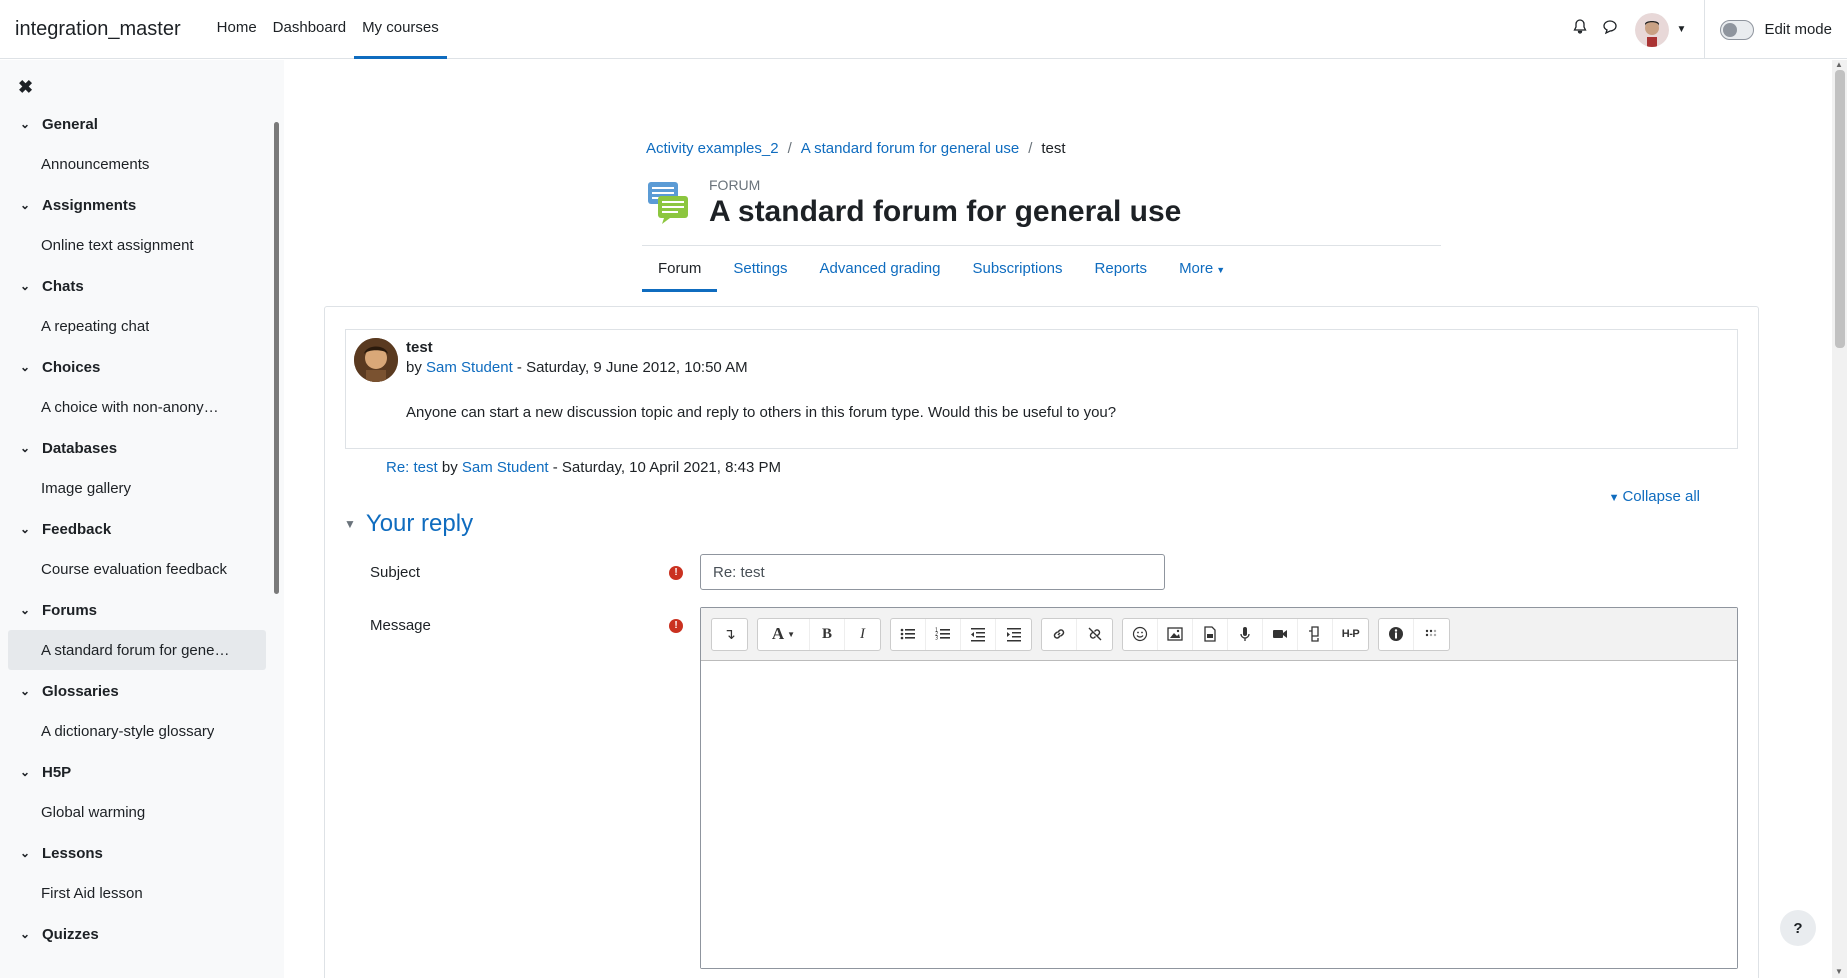 This screenshot has width=1847, height=978. What do you see at coordinates (1017, 269) in the screenshot?
I see `tab-subscriptions: Subscriptions` at bounding box center [1017, 269].